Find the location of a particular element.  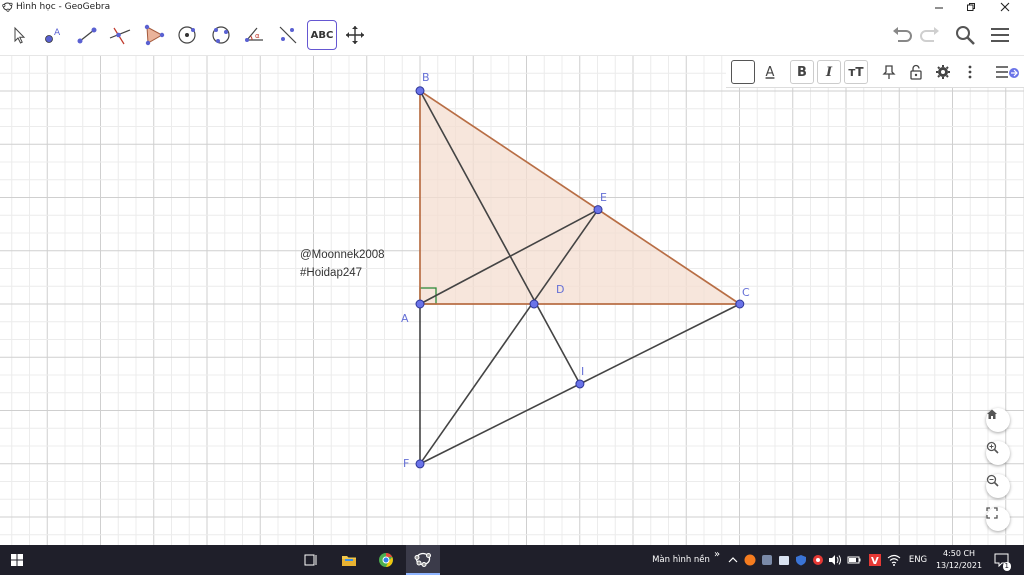

segment-tool-icon is located at coordinates (87, 35).